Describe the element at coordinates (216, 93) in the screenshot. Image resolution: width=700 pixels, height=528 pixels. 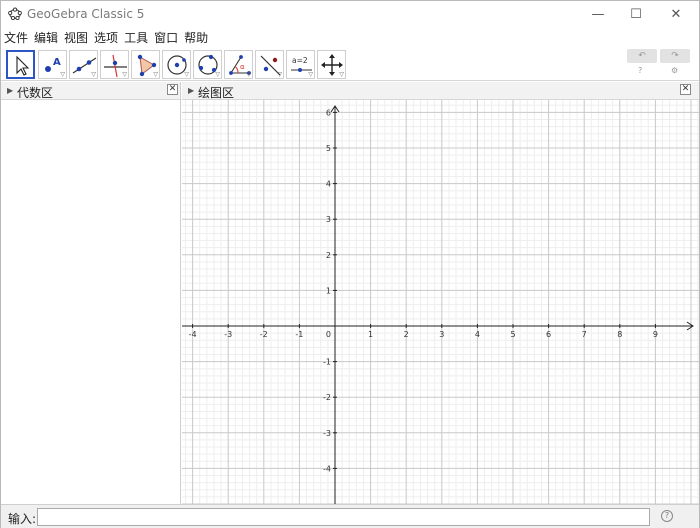
I see `graphics-view-title: 绘图区` at that location.